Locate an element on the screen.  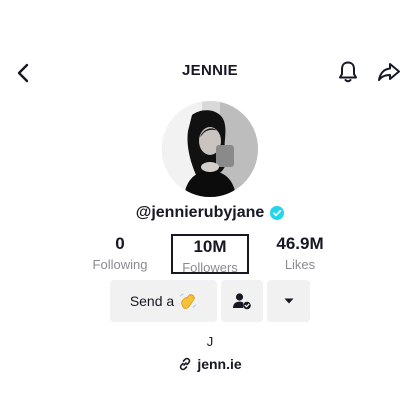
username-handle: @jennierubyjane is located at coordinates (200, 212).